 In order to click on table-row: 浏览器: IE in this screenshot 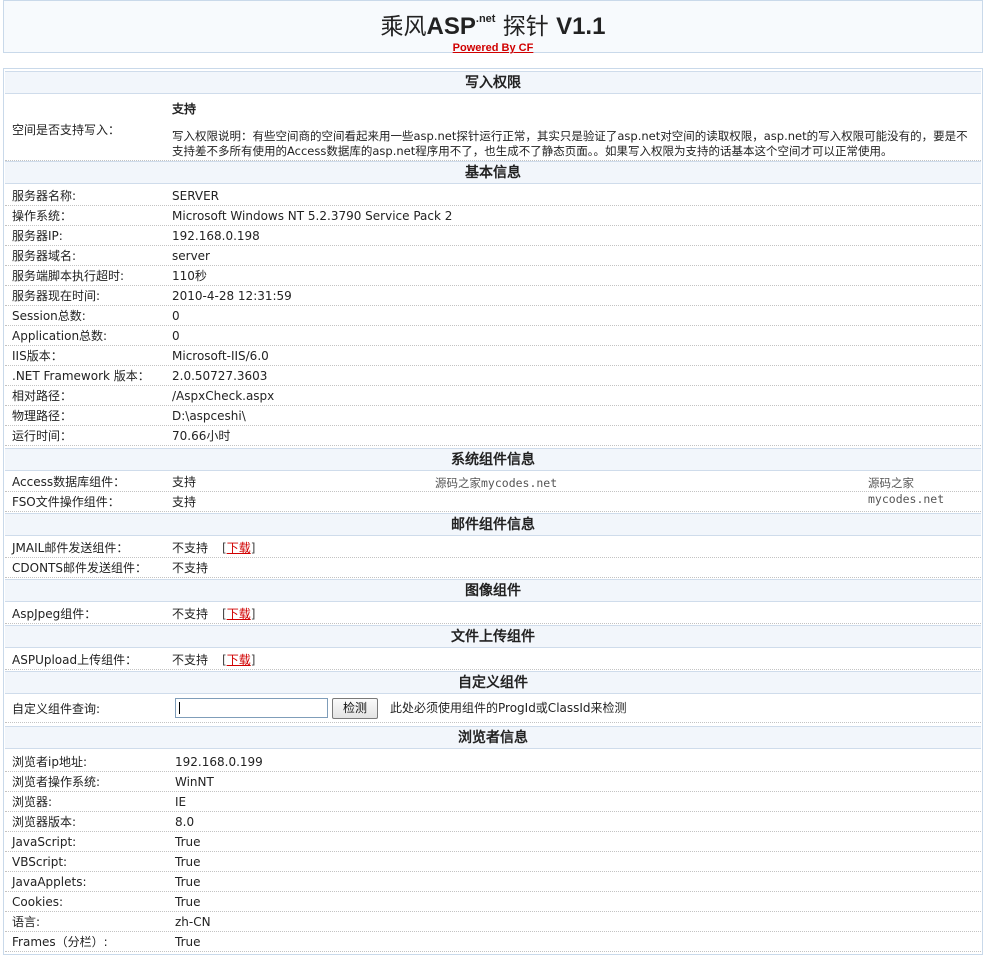, I will do `click(493, 802)`.